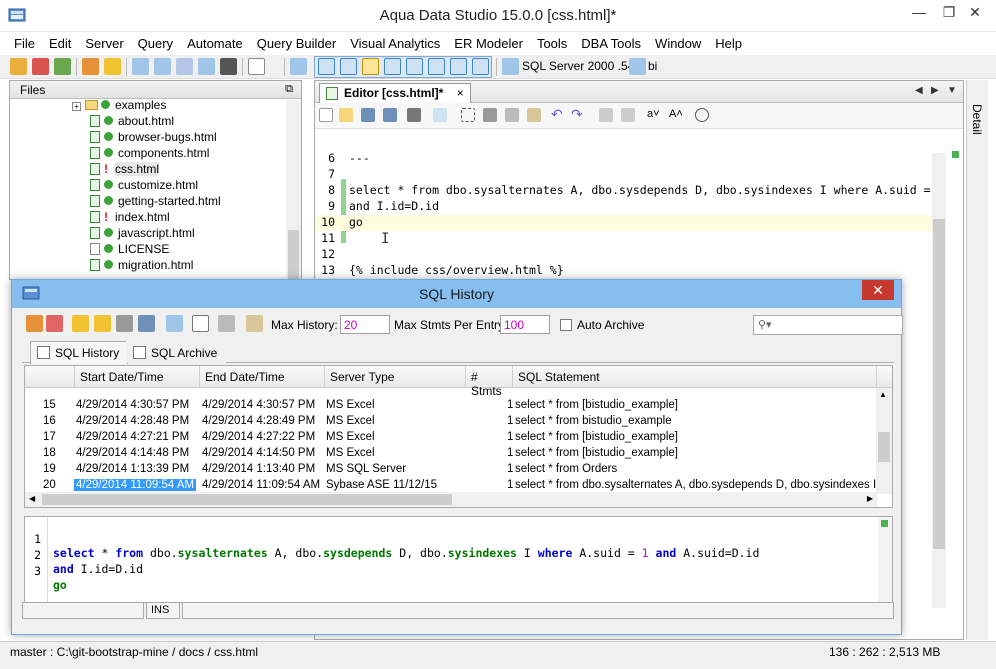  I want to click on disconnect-icon, so click(40, 66).